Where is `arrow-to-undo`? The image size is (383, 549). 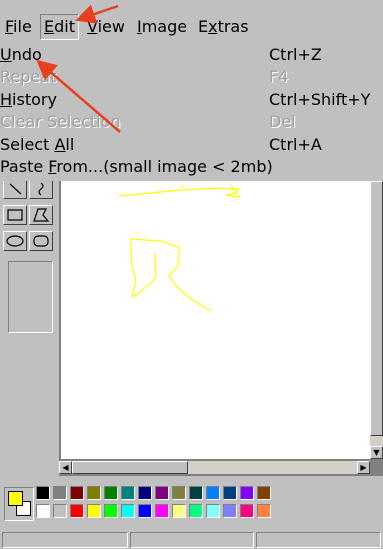 arrow-to-undo is located at coordinates (78, 96).